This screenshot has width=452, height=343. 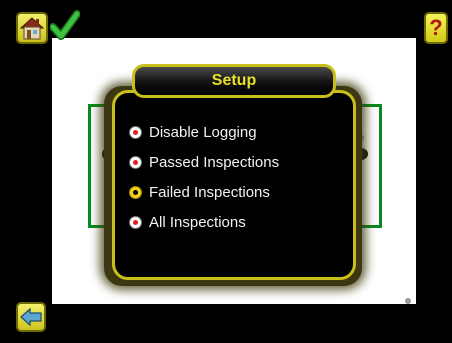 I want to click on help-button: ?, so click(x=436, y=28).